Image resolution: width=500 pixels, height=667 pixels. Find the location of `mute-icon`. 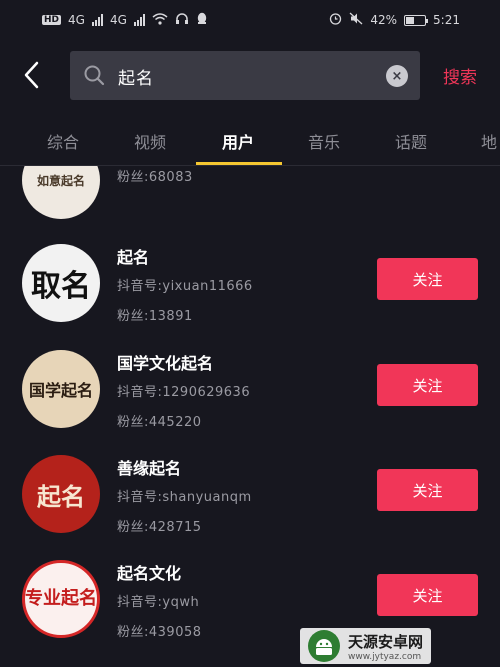

mute-icon is located at coordinates (356, 20).